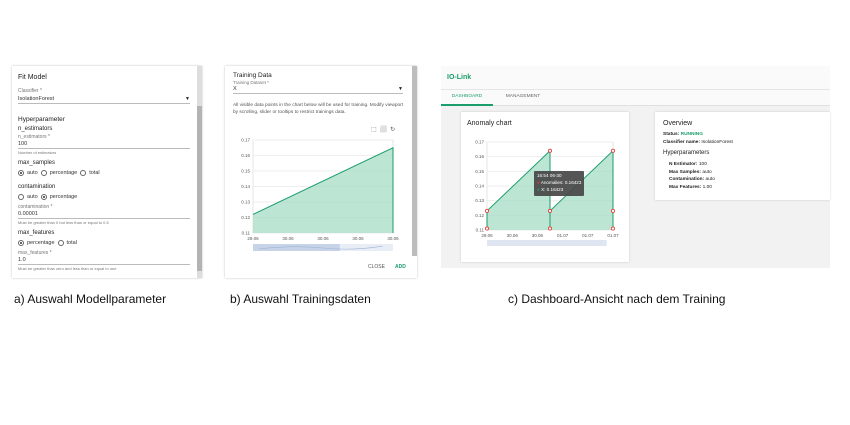 The image size is (850, 425). Describe the element at coordinates (552, 189) in the screenshot. I see `tooltip-x: X: 0.16423` at that location.